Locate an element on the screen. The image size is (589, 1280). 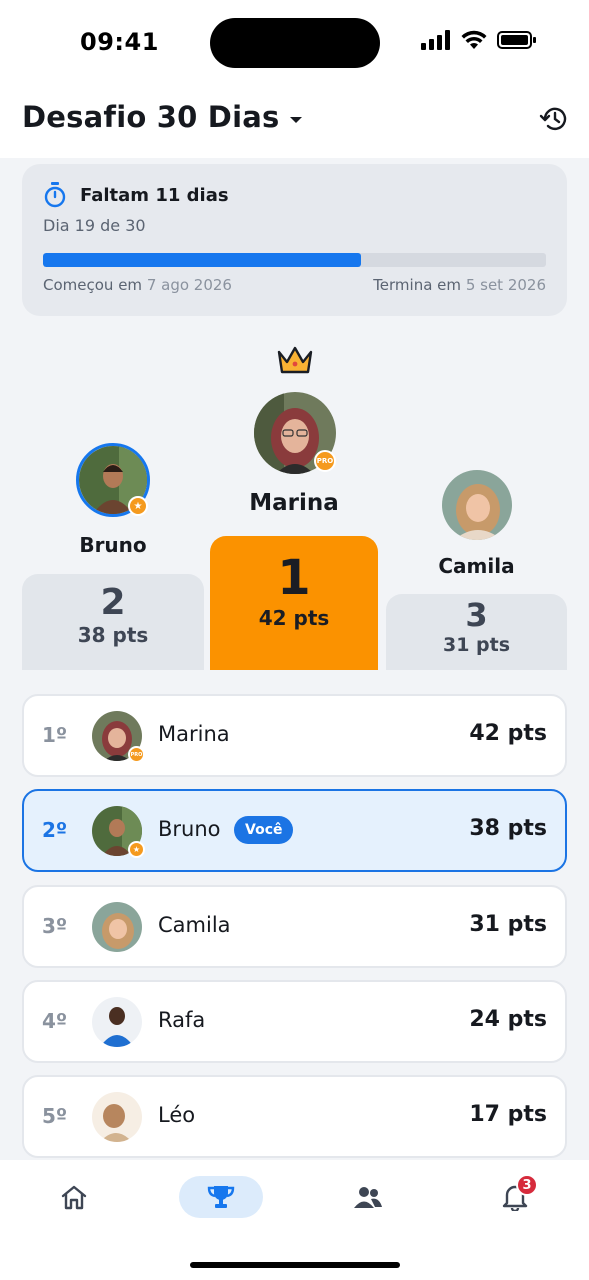
wifi-icon is located at coordinates (474, 39).